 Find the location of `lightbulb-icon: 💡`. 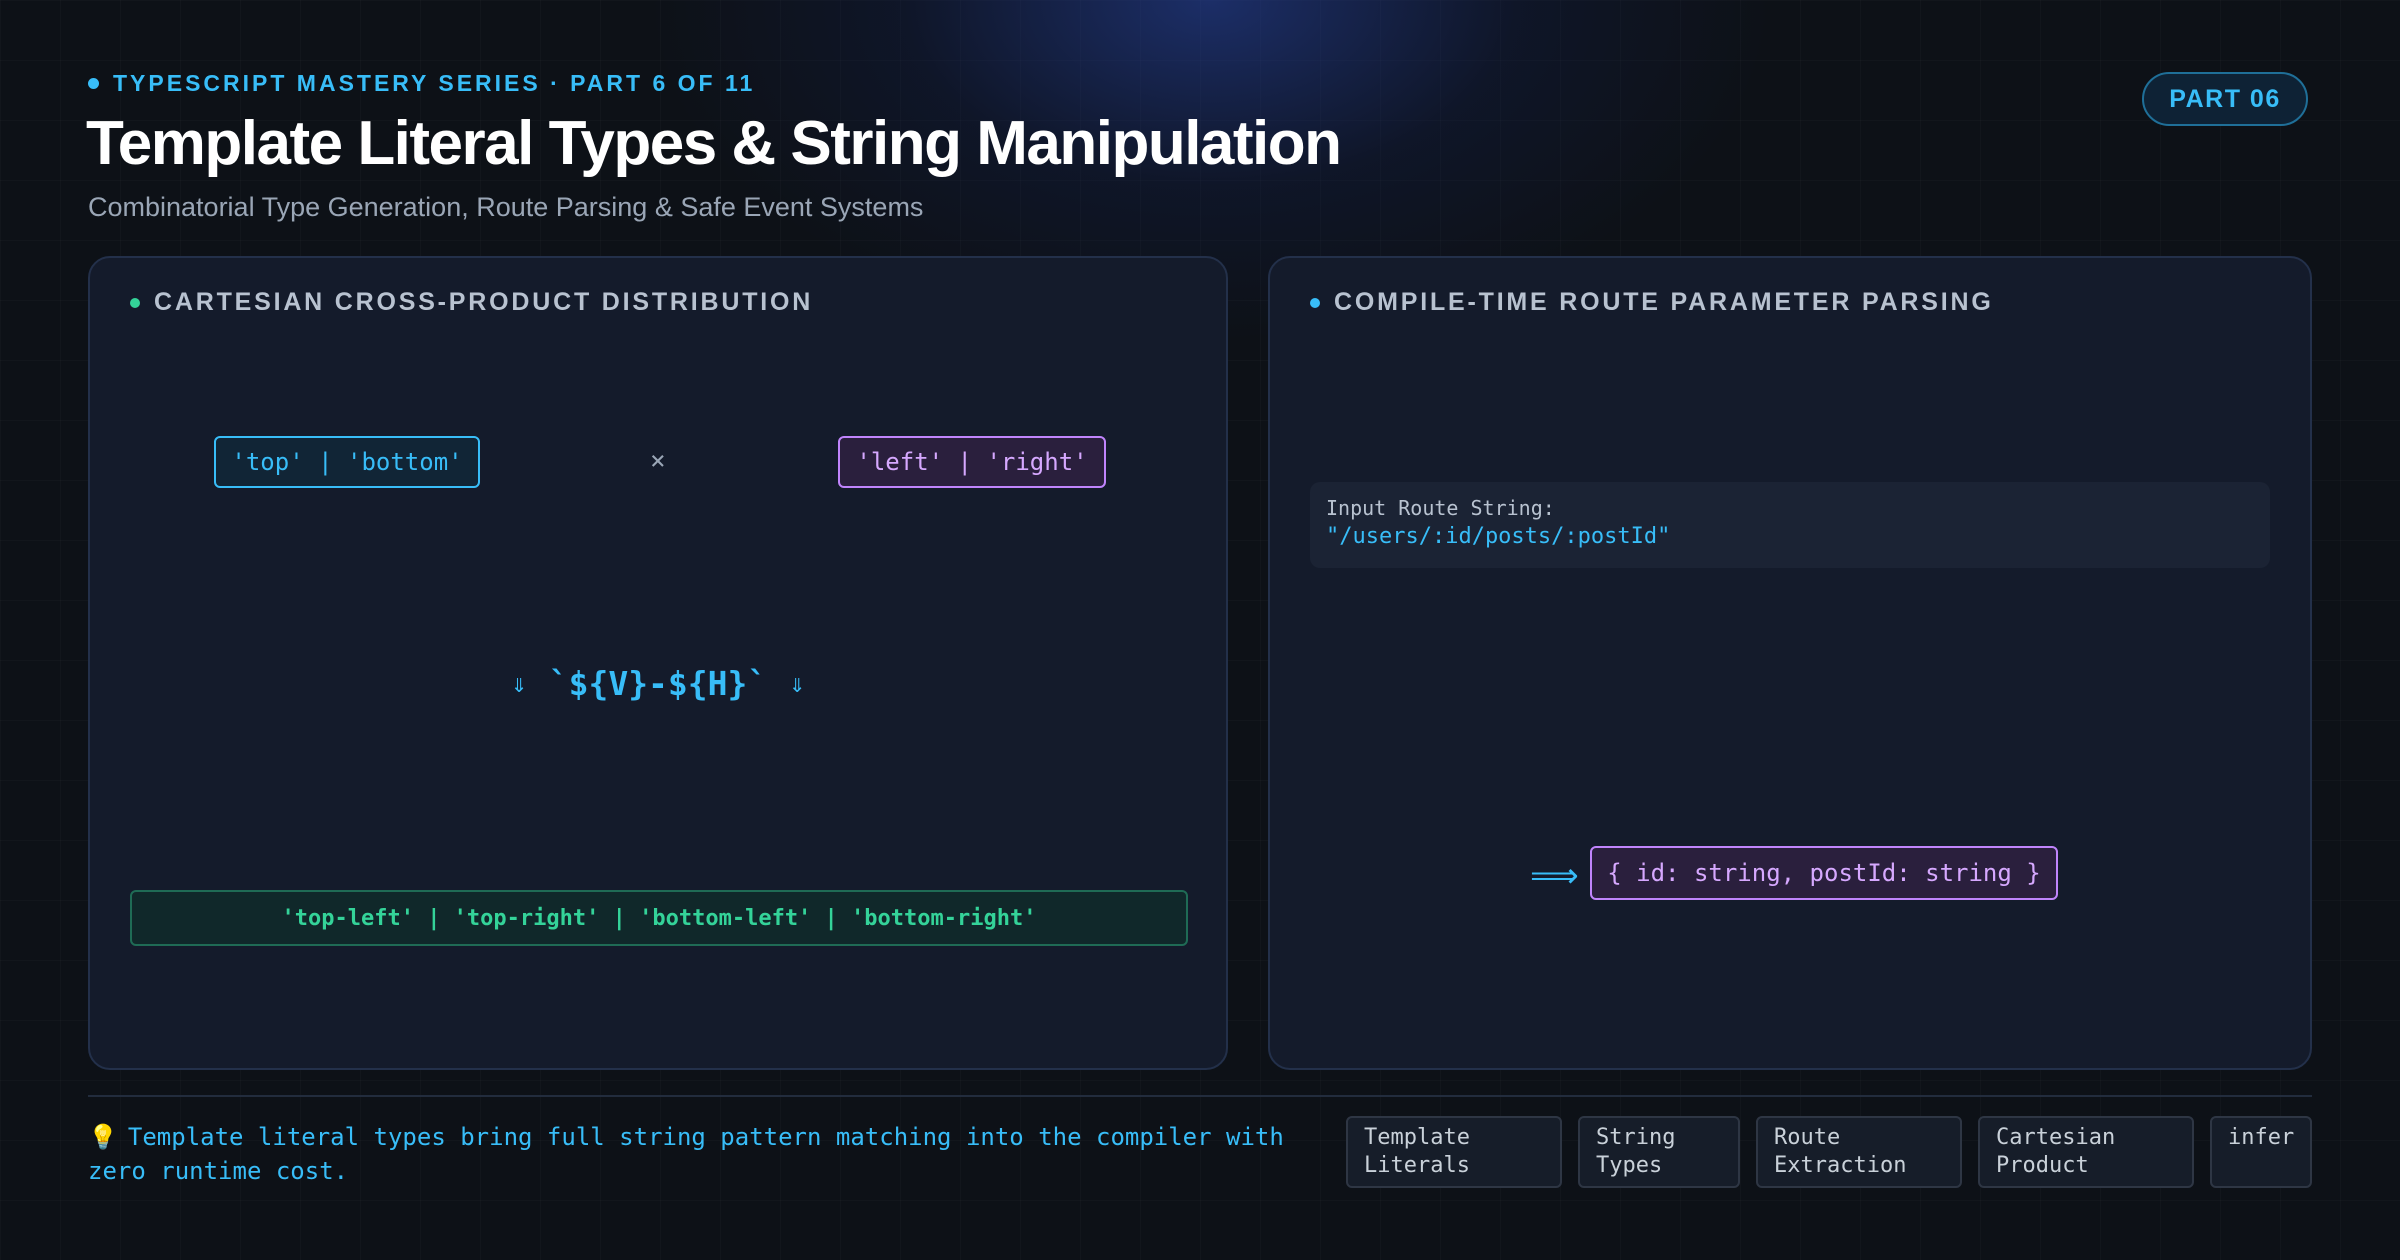

lightbulb-icon: 💡 is located at coordinates (103, 1137).